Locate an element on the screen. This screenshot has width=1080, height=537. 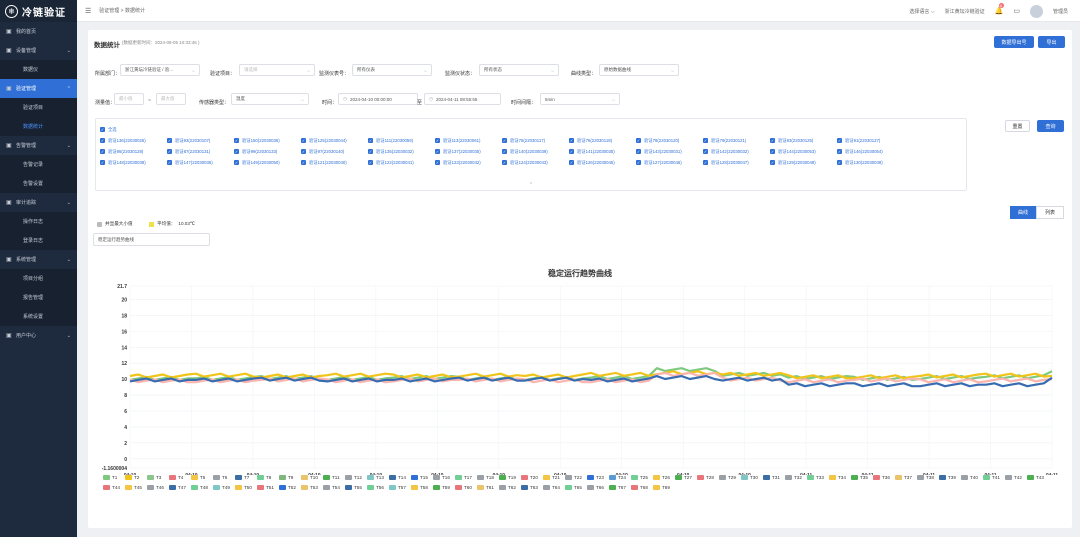
sensor-checkbox: ✓ 验证144(22030053) is located at coordinates (803, 151).